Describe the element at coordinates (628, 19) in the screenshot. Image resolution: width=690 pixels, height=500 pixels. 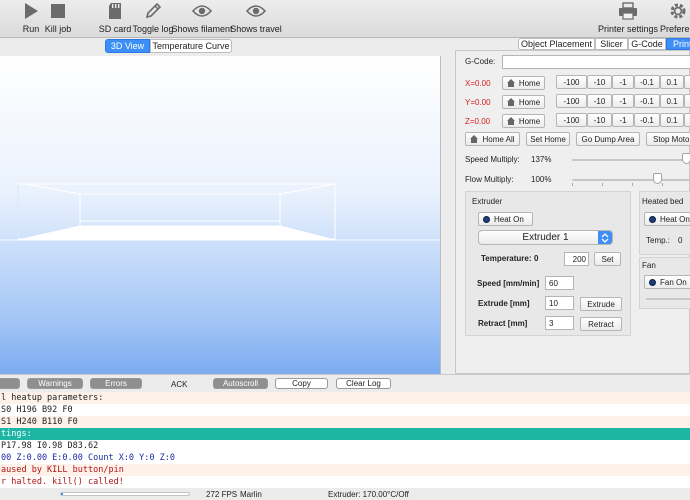
I see `printer-settings-button: Printer settings` at that location.